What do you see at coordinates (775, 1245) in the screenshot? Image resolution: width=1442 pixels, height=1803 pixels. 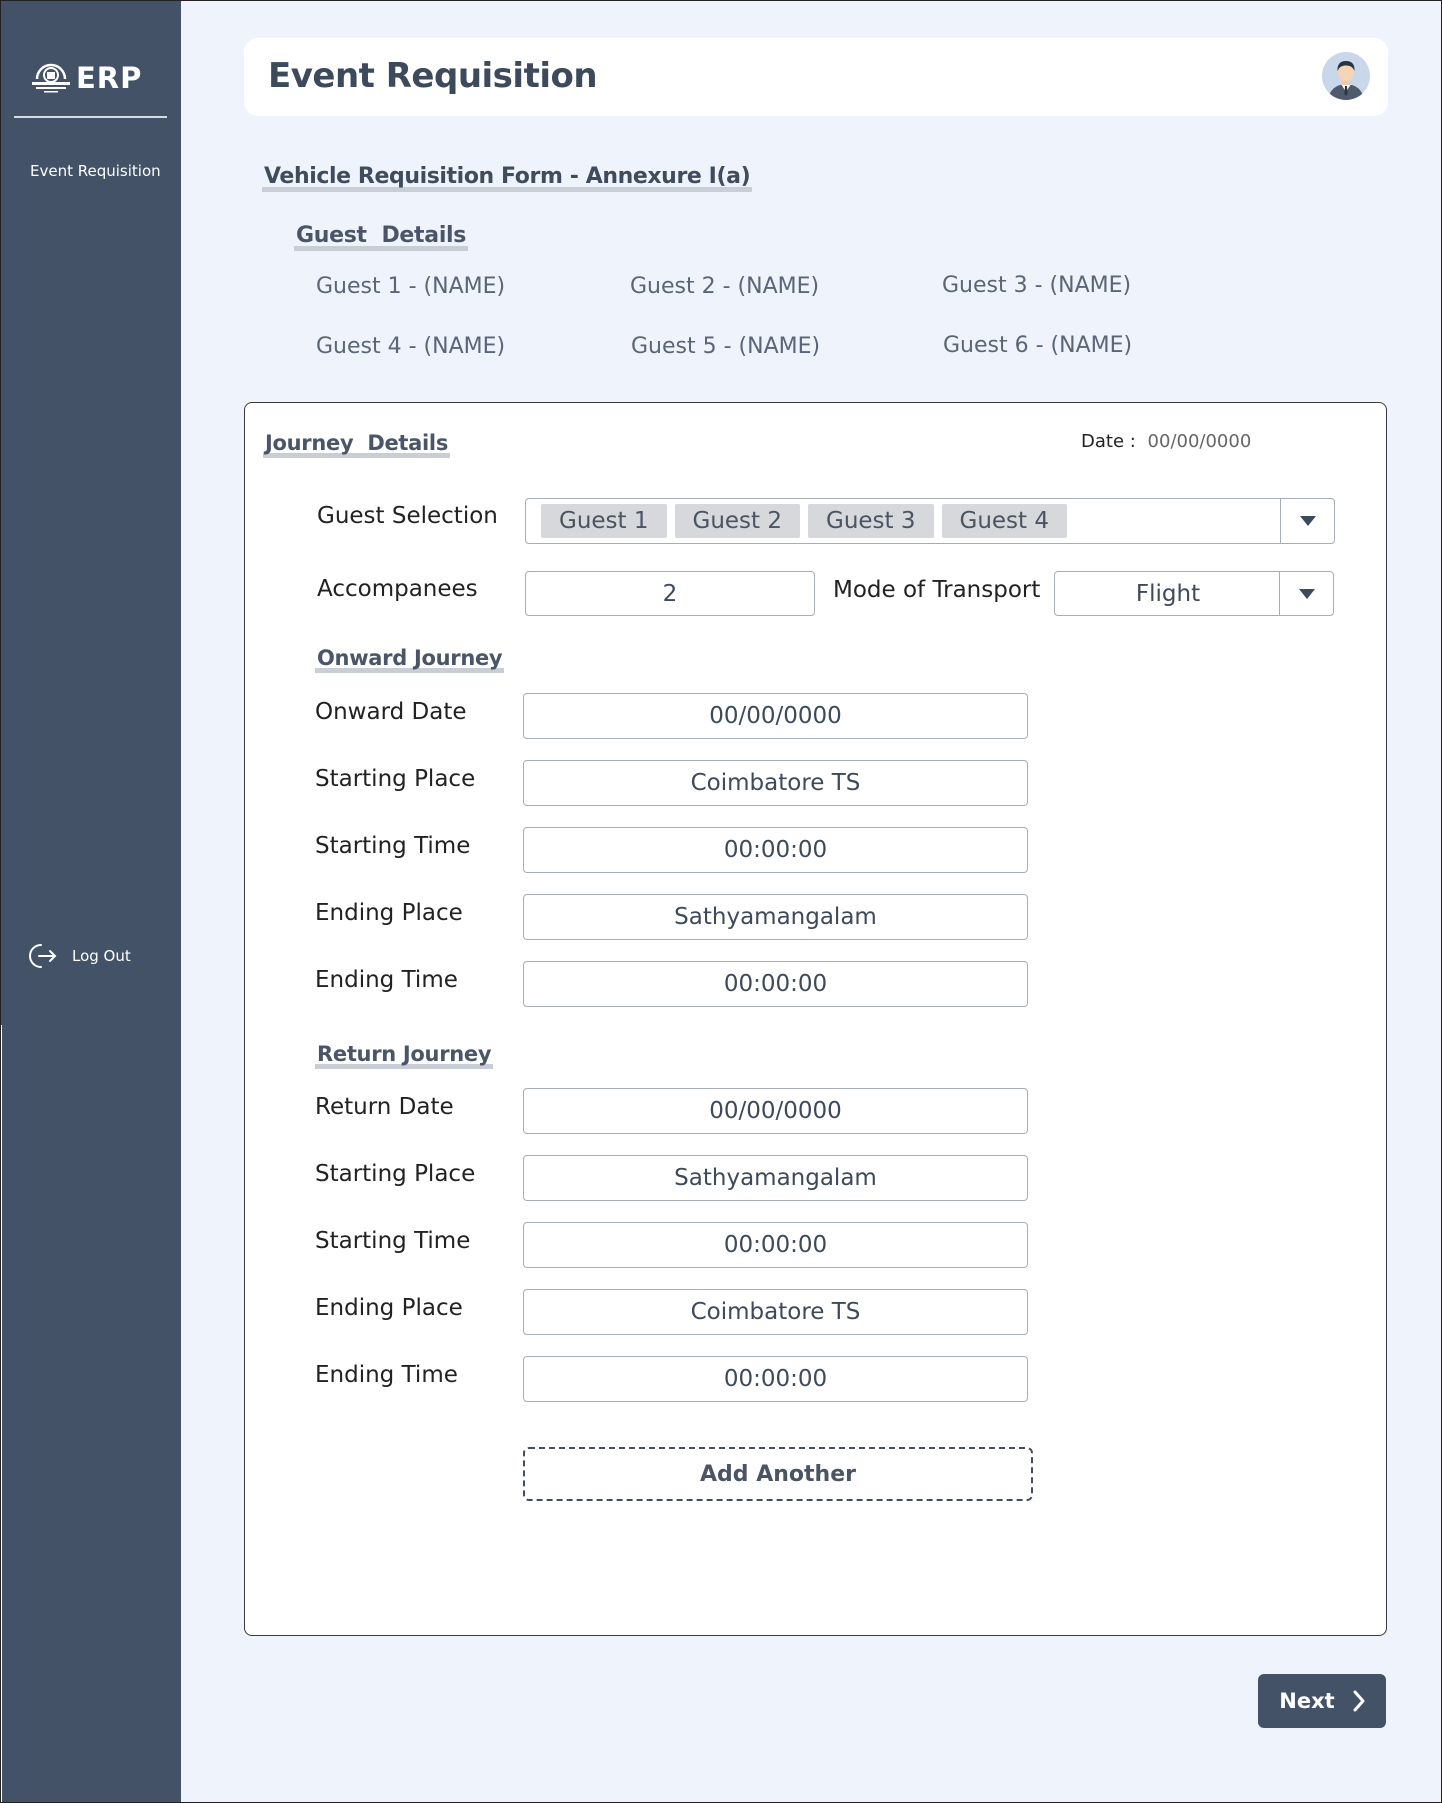 I see `return-starting-time-input: 00:00:00` at bounding box center [775, 1245].